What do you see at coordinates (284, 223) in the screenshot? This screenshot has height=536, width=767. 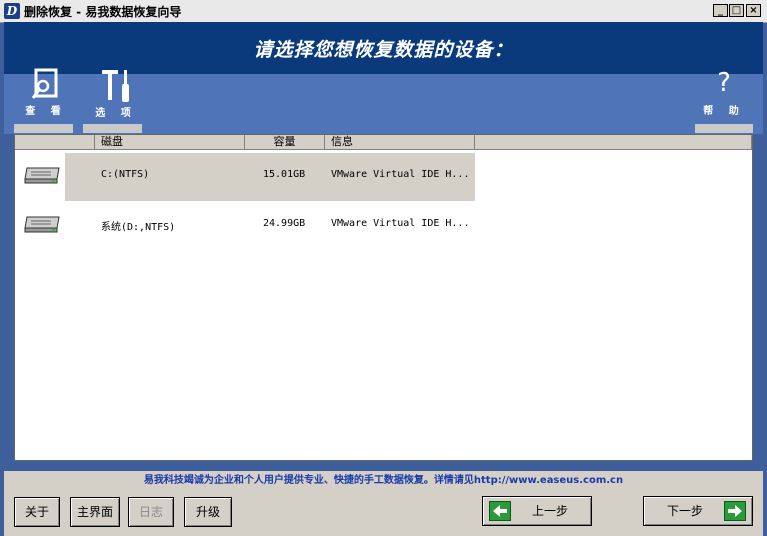 I see `disk-capacity: 24.99GB` at bounding box center [284, 223].